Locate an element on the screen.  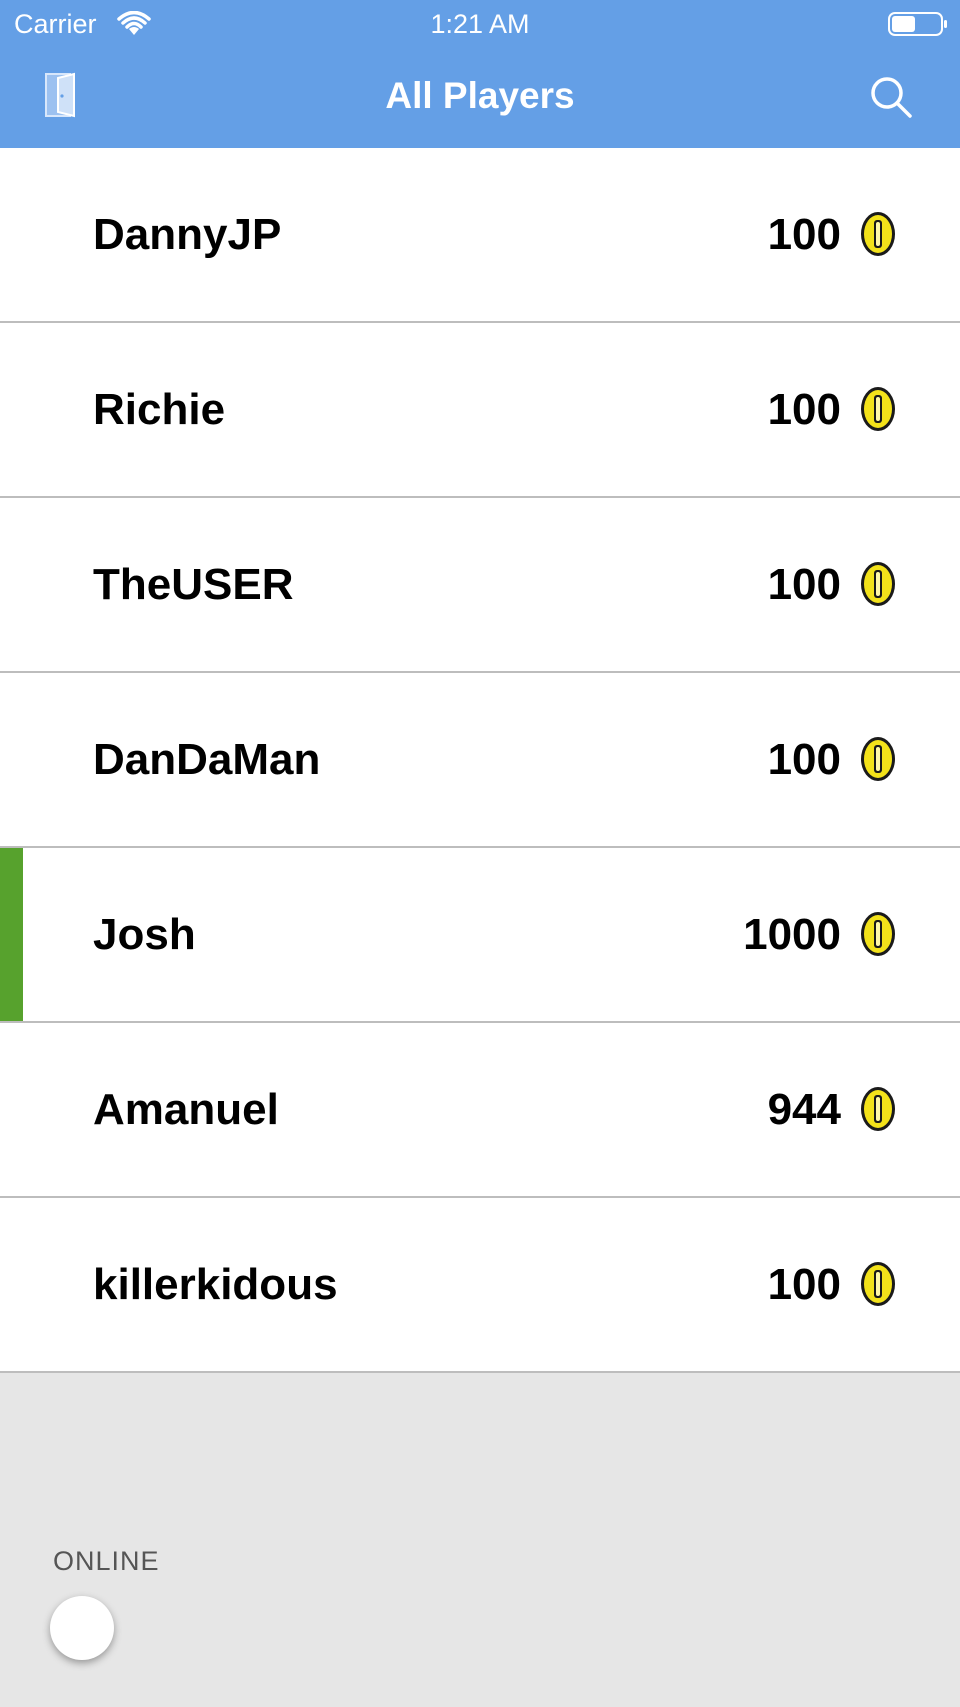
clock: 1:21 AM is located at coordinates (480, 24).